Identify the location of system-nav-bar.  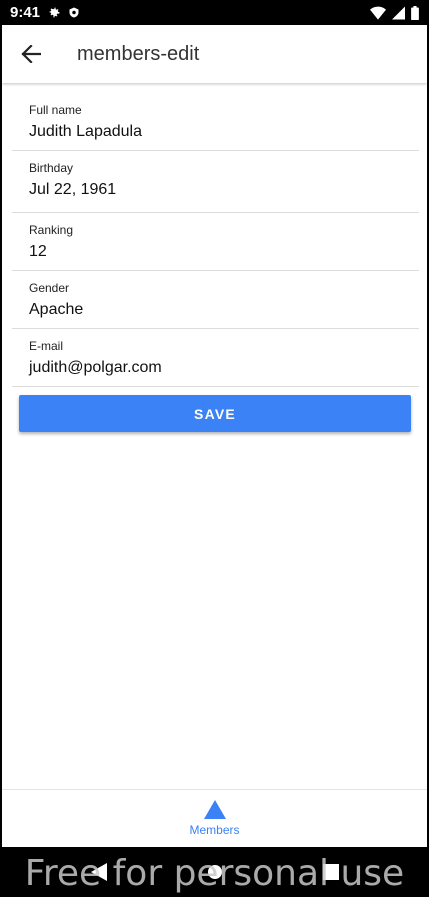
(214, 872).